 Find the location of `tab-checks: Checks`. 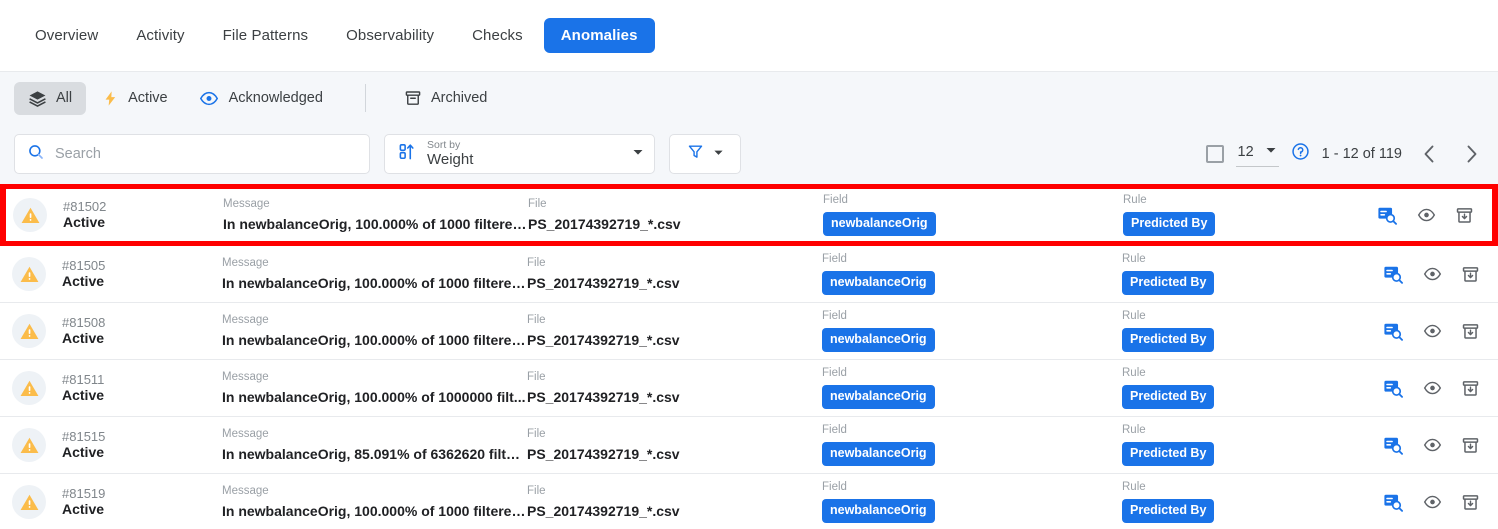

tab-checks: Checks is located at coordinates (497, 35).